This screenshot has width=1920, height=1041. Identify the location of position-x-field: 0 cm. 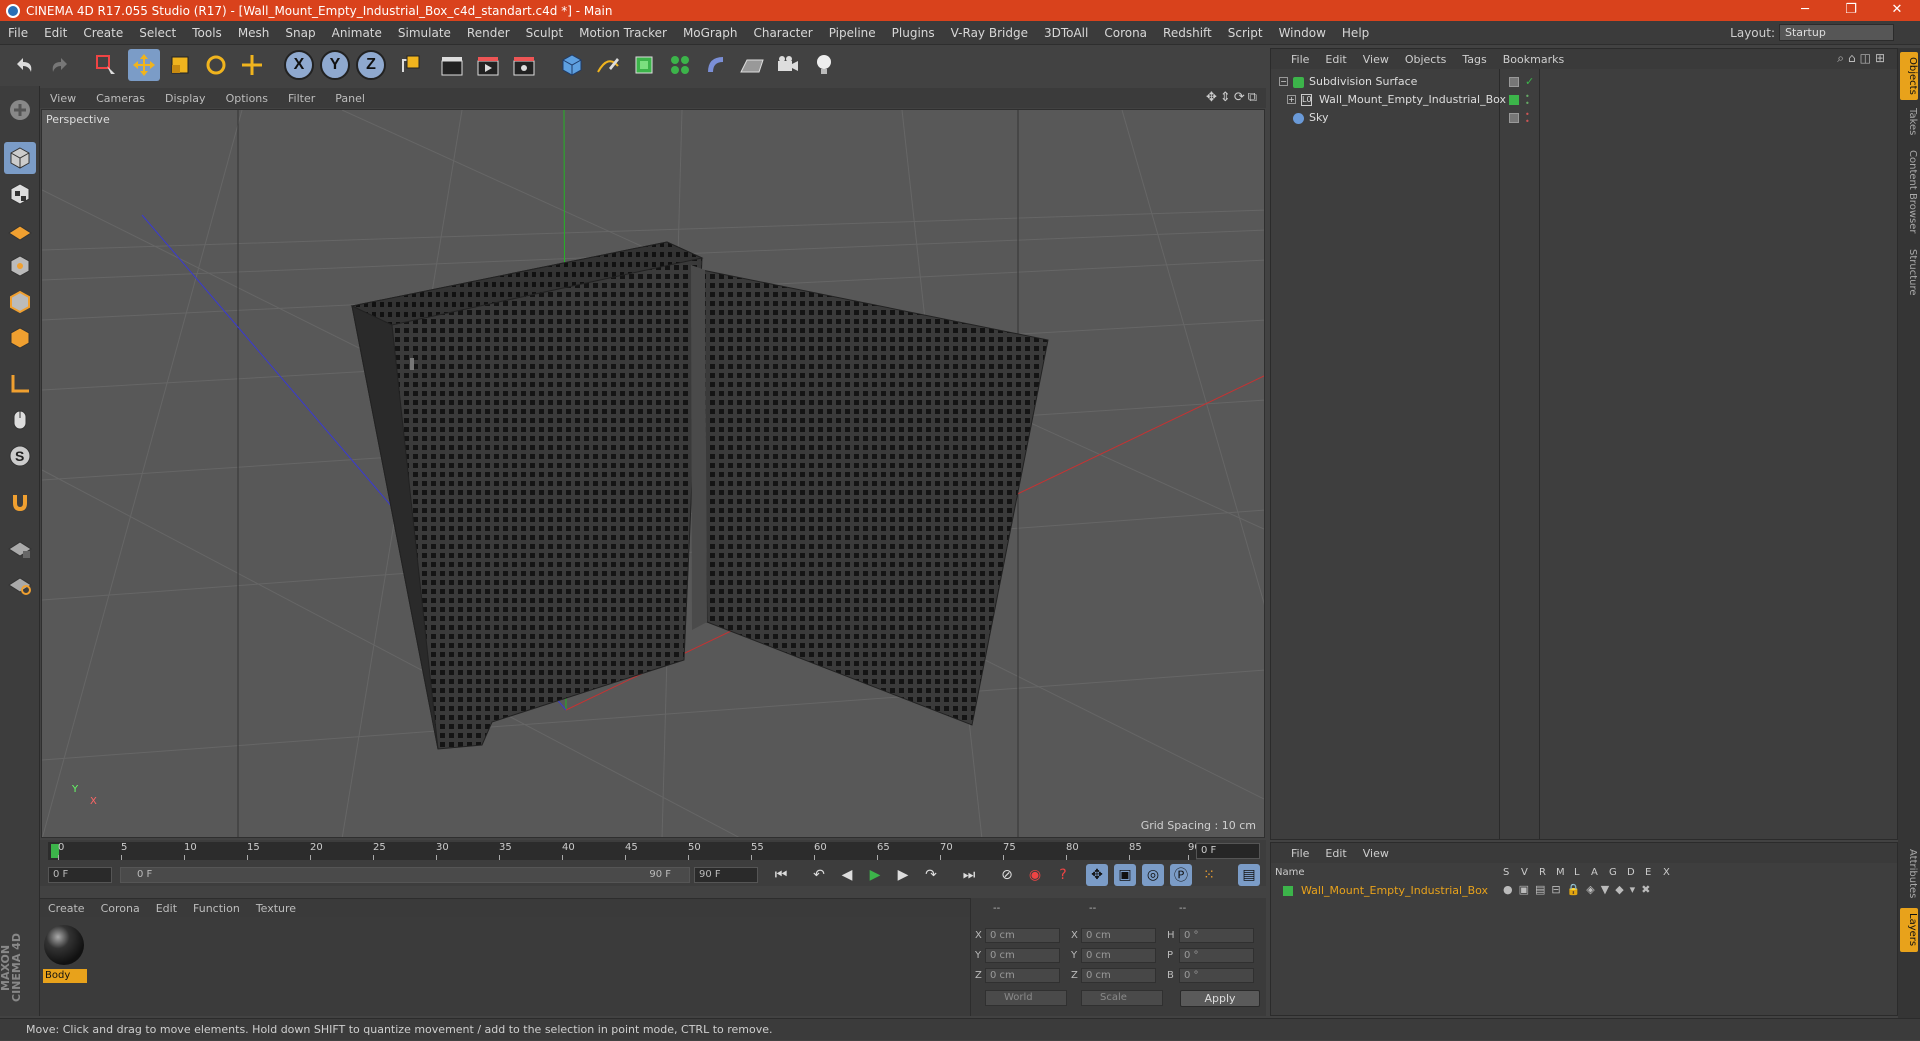
(1022, 935).